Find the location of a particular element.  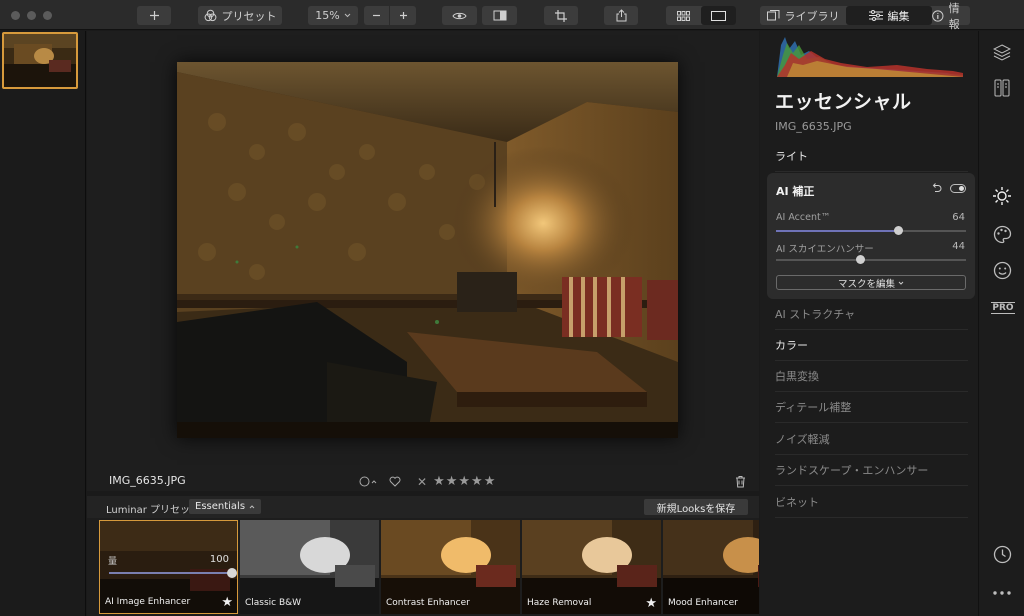

share-button is located at coordinates (621, 15).